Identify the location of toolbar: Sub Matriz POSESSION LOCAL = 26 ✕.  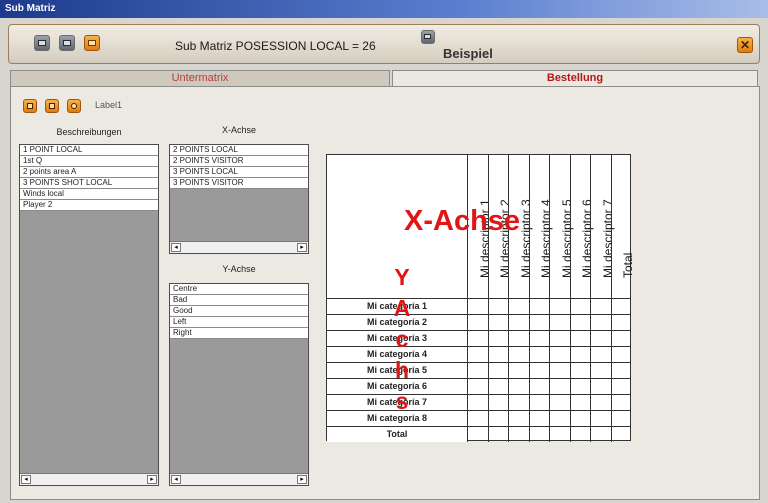
(384, 44).